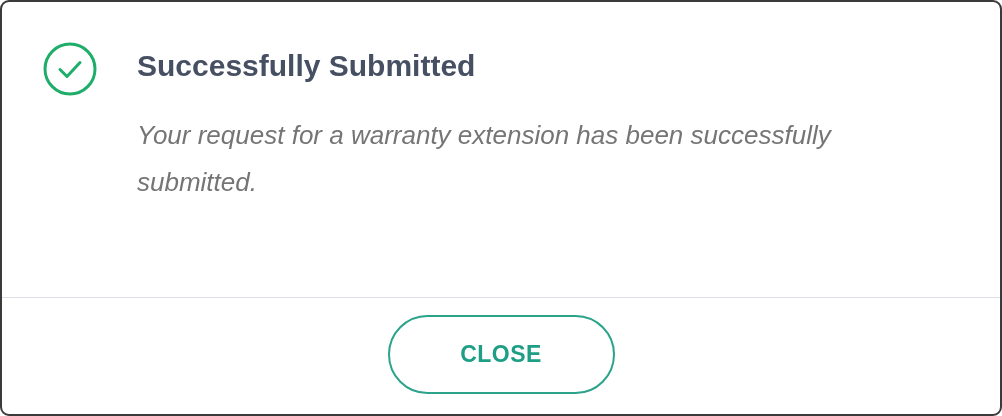 Image resolution: width=1002 pixels, height=416 pixels. What do you see at coordinates (307, 66) in the screenshot?
I see `dialog-title: Successfully Submitted` at bounding box center [307, 66].